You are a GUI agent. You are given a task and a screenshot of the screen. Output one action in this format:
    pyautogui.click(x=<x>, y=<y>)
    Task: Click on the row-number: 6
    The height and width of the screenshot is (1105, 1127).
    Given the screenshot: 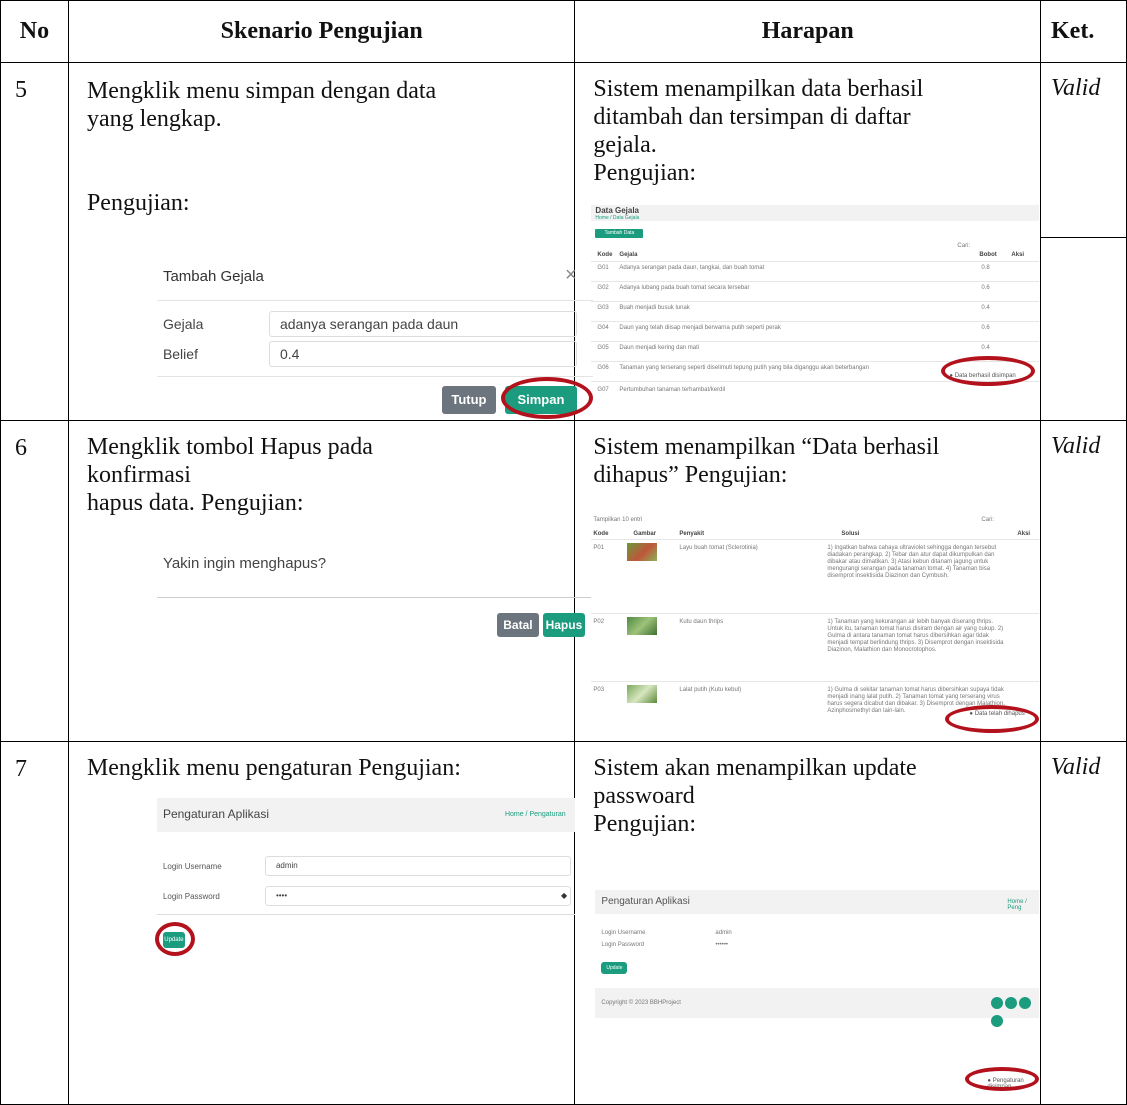 What is the action you would take?
    pyautogui.click(x=21, y=448)
    